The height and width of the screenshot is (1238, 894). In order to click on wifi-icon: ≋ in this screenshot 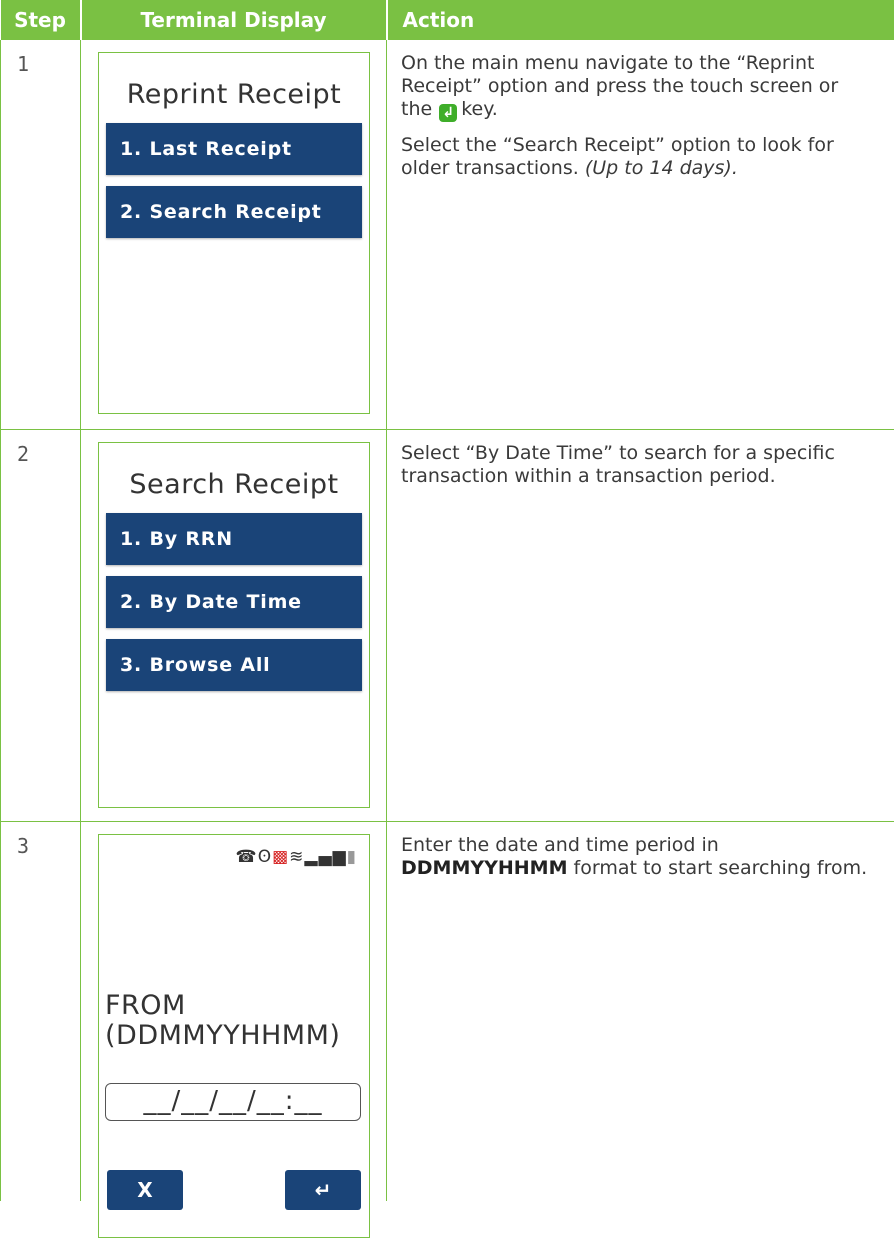, I will do `click(296, 857)`.